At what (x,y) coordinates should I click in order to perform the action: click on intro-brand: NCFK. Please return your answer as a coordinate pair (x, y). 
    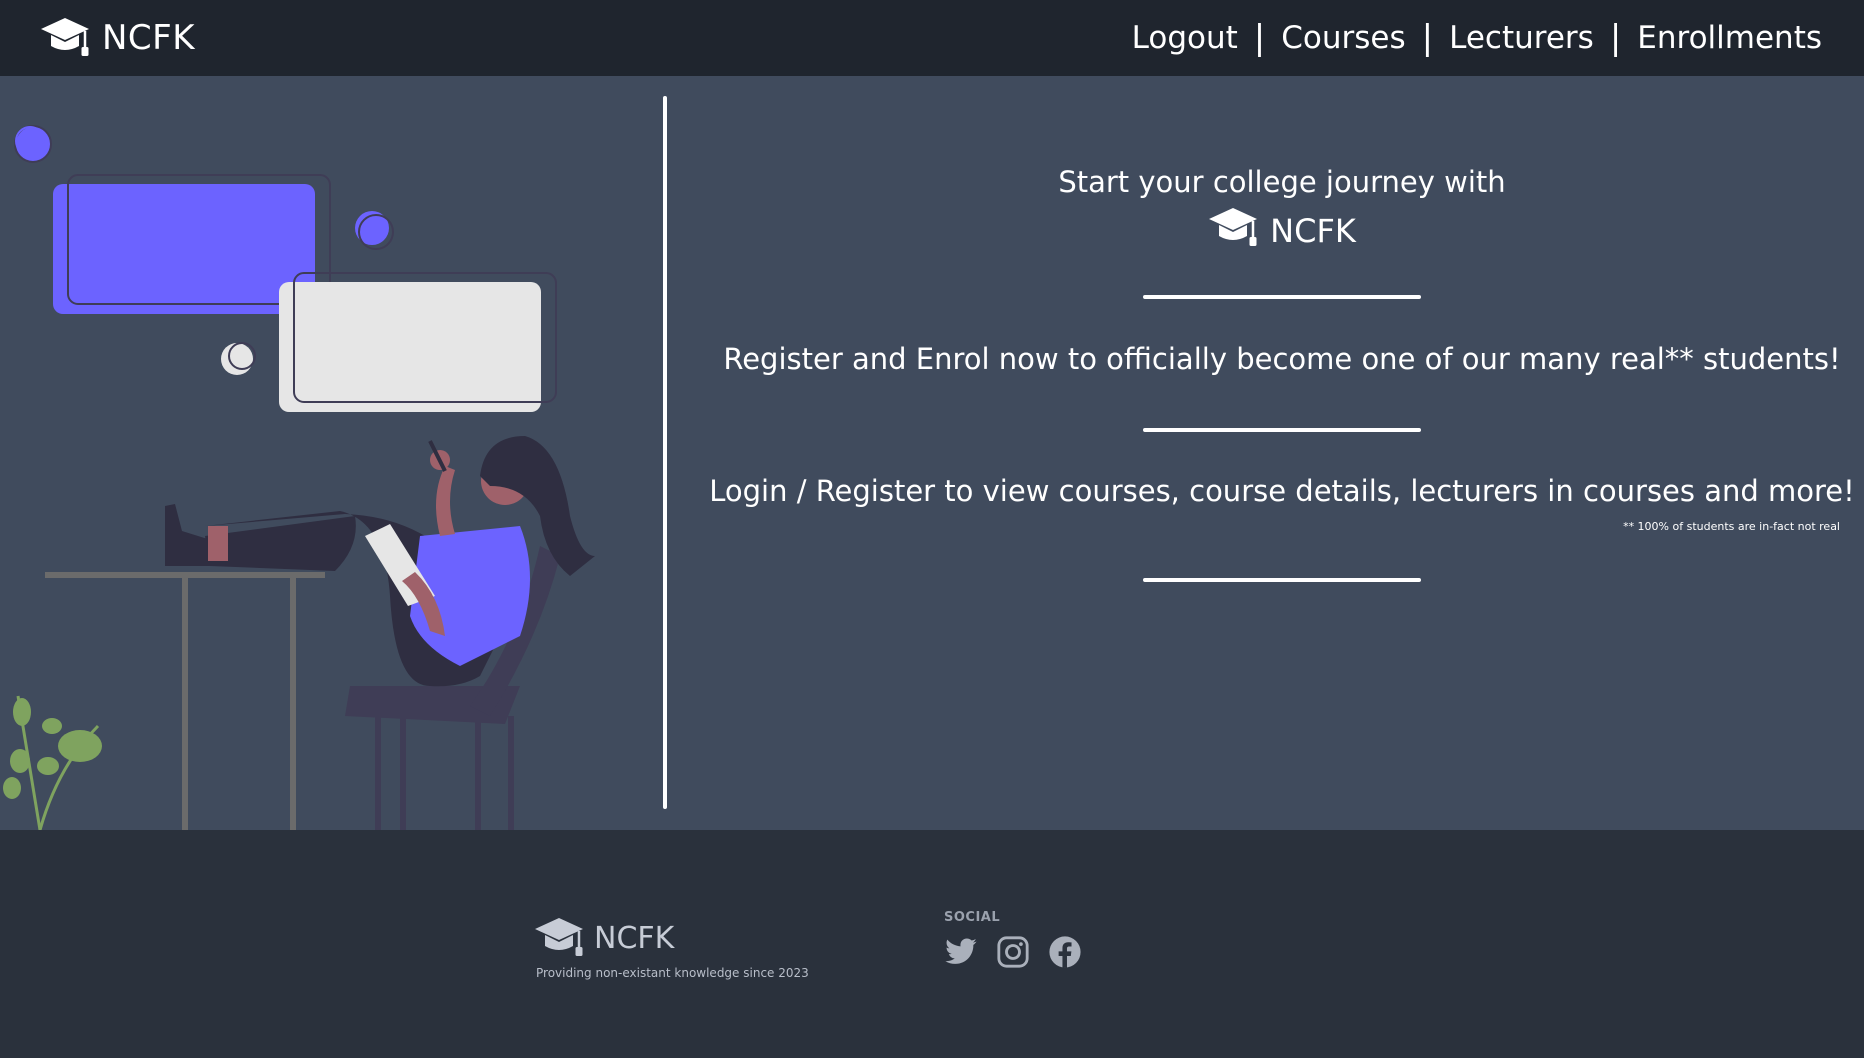
    Looking at the image, I should click on (1282, 231).